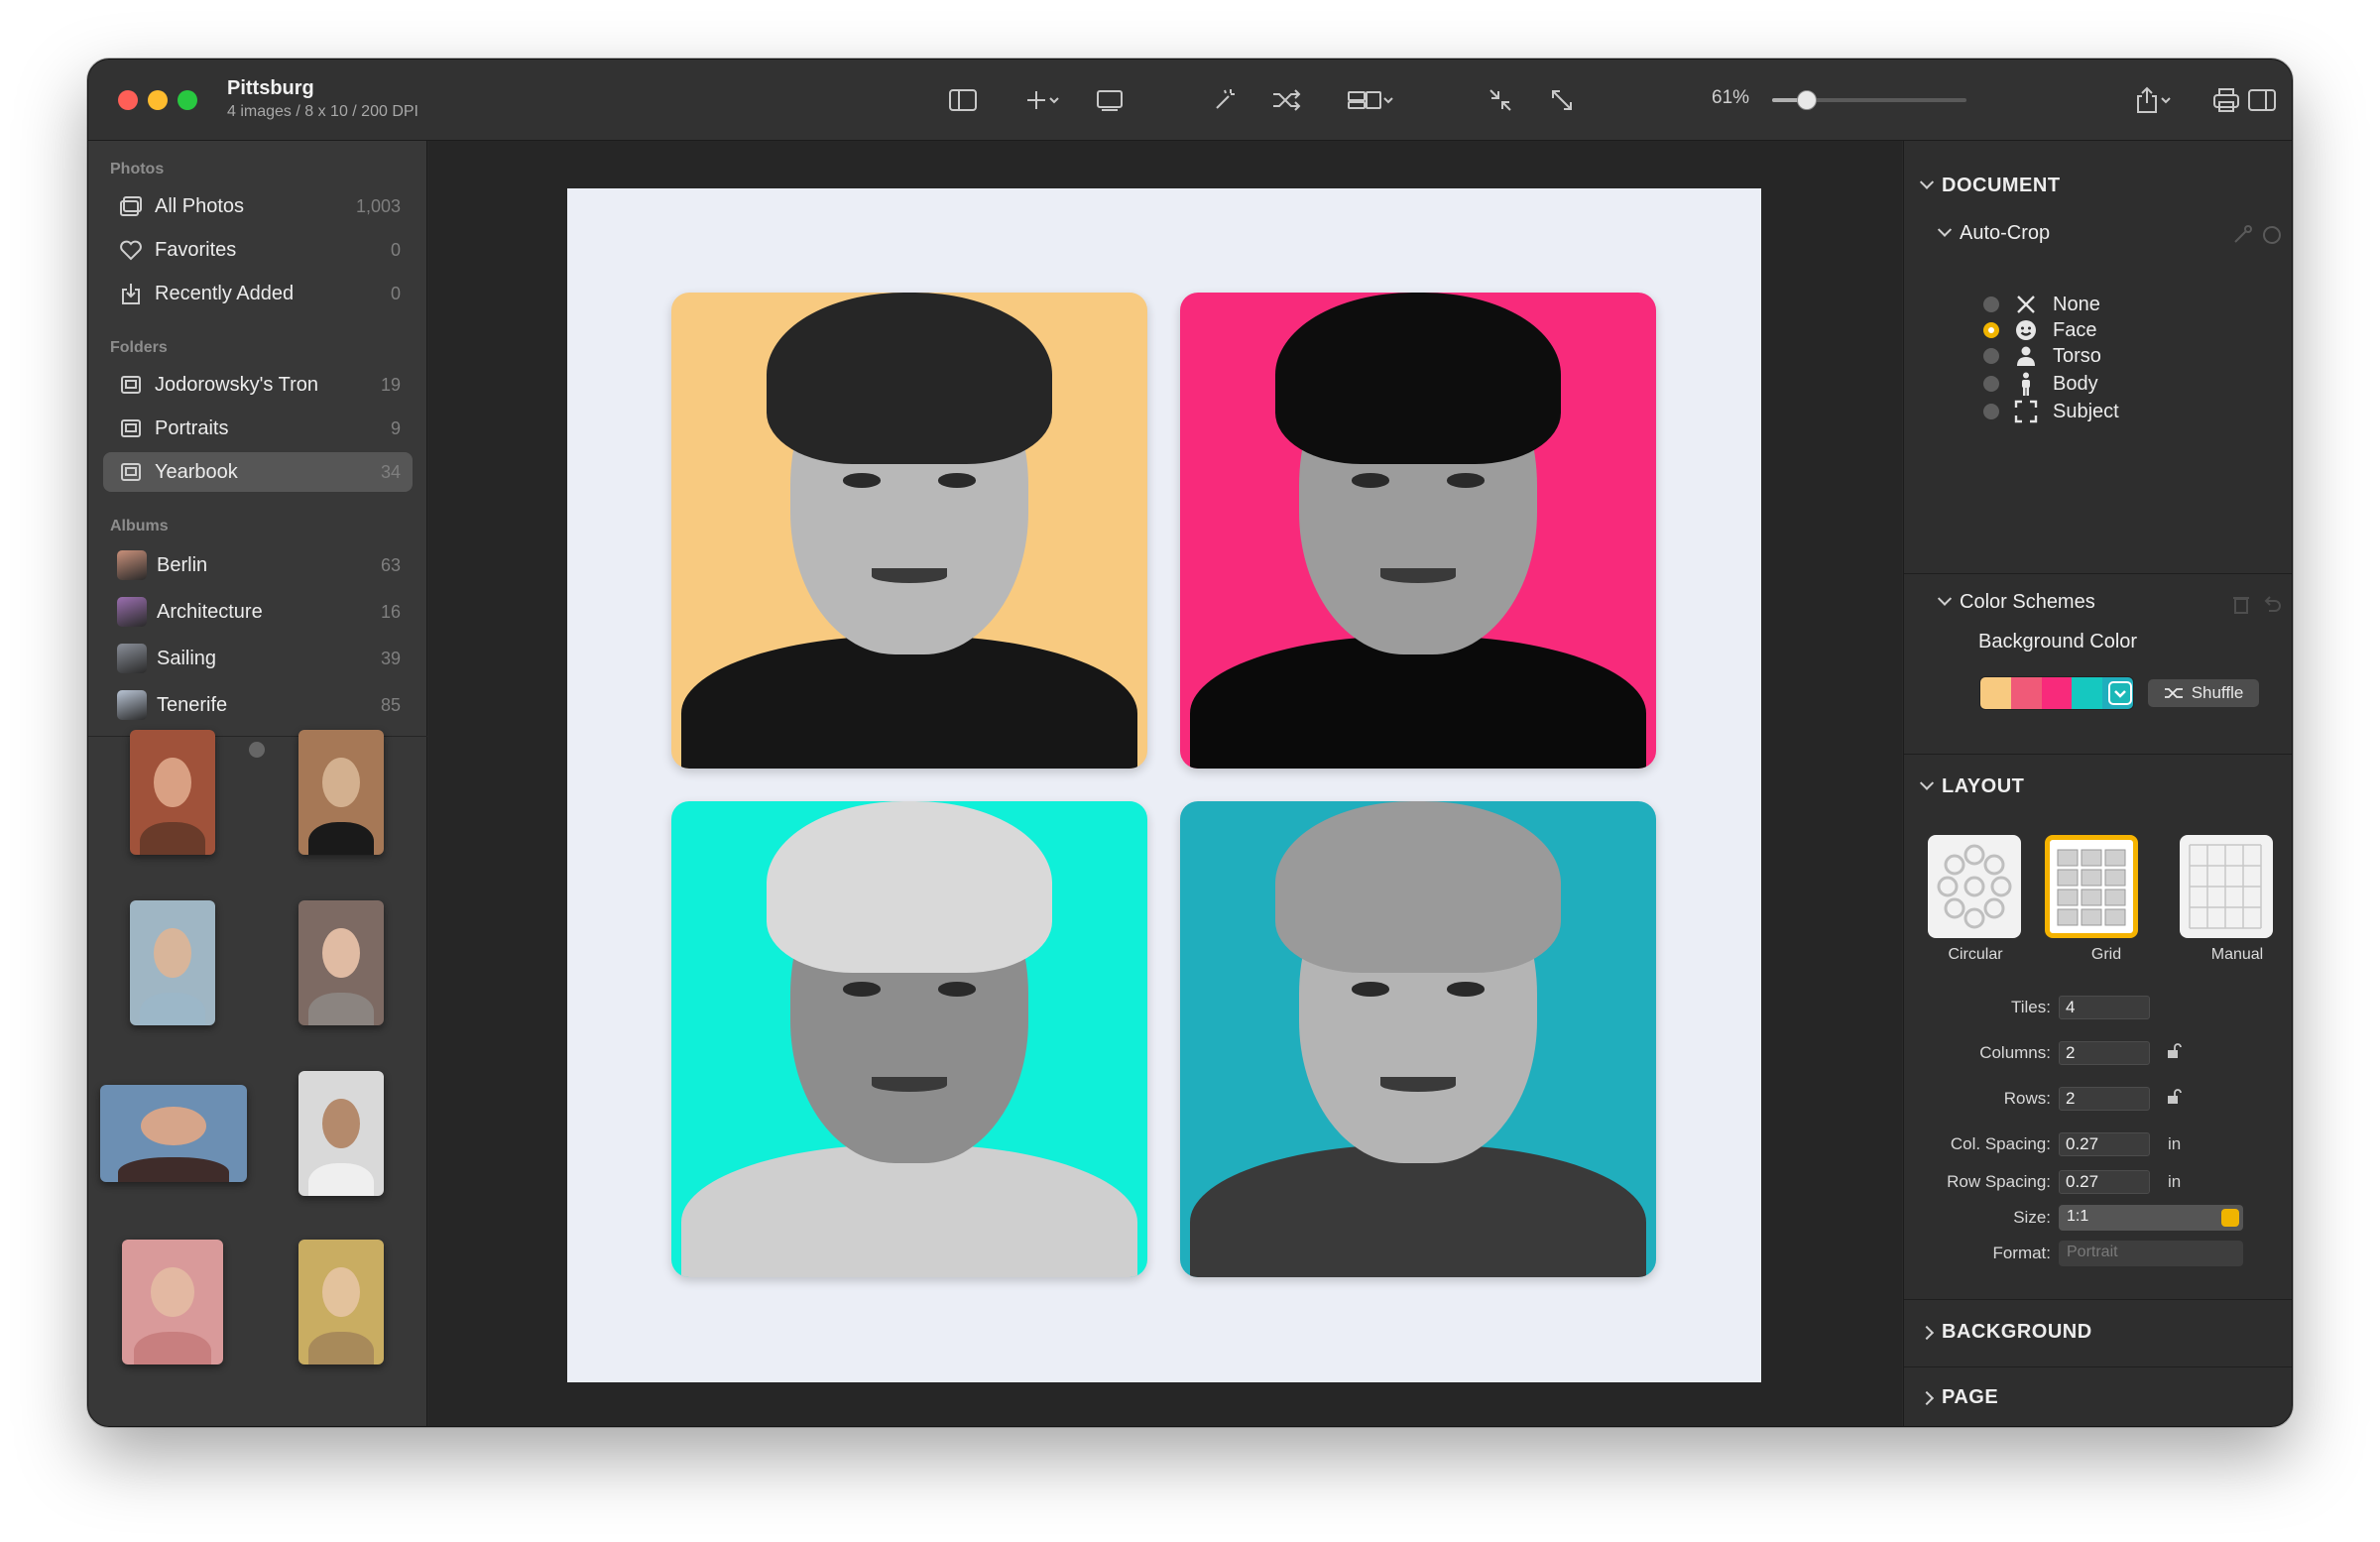 The width and height of the screenshot is (2380, 1542). I want to click on document-section-header: DOCUMENT, so click(1990, 186).